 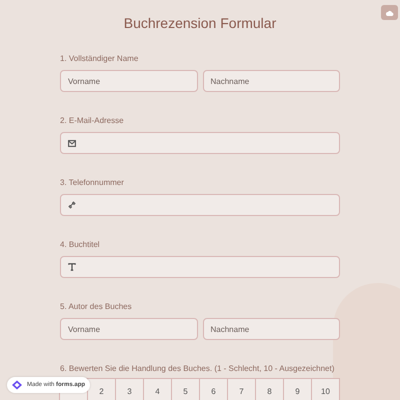 I want to click on question-label: 2. E-Mail-Adresse, so click(x=92, y=121).